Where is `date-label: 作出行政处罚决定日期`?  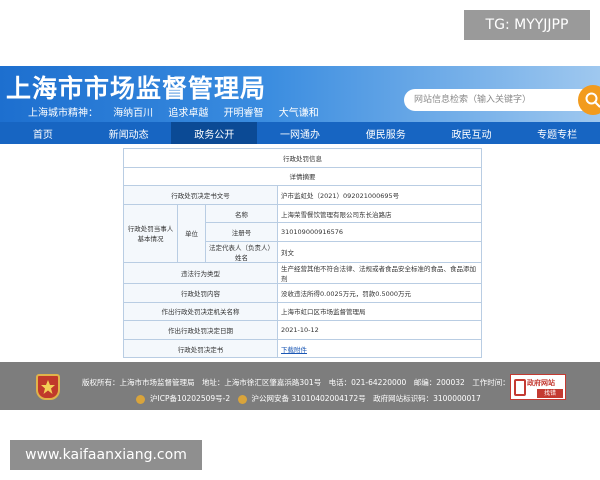 date-label: 作出行政处罚决定日期 is located at coordinates (200, 330).